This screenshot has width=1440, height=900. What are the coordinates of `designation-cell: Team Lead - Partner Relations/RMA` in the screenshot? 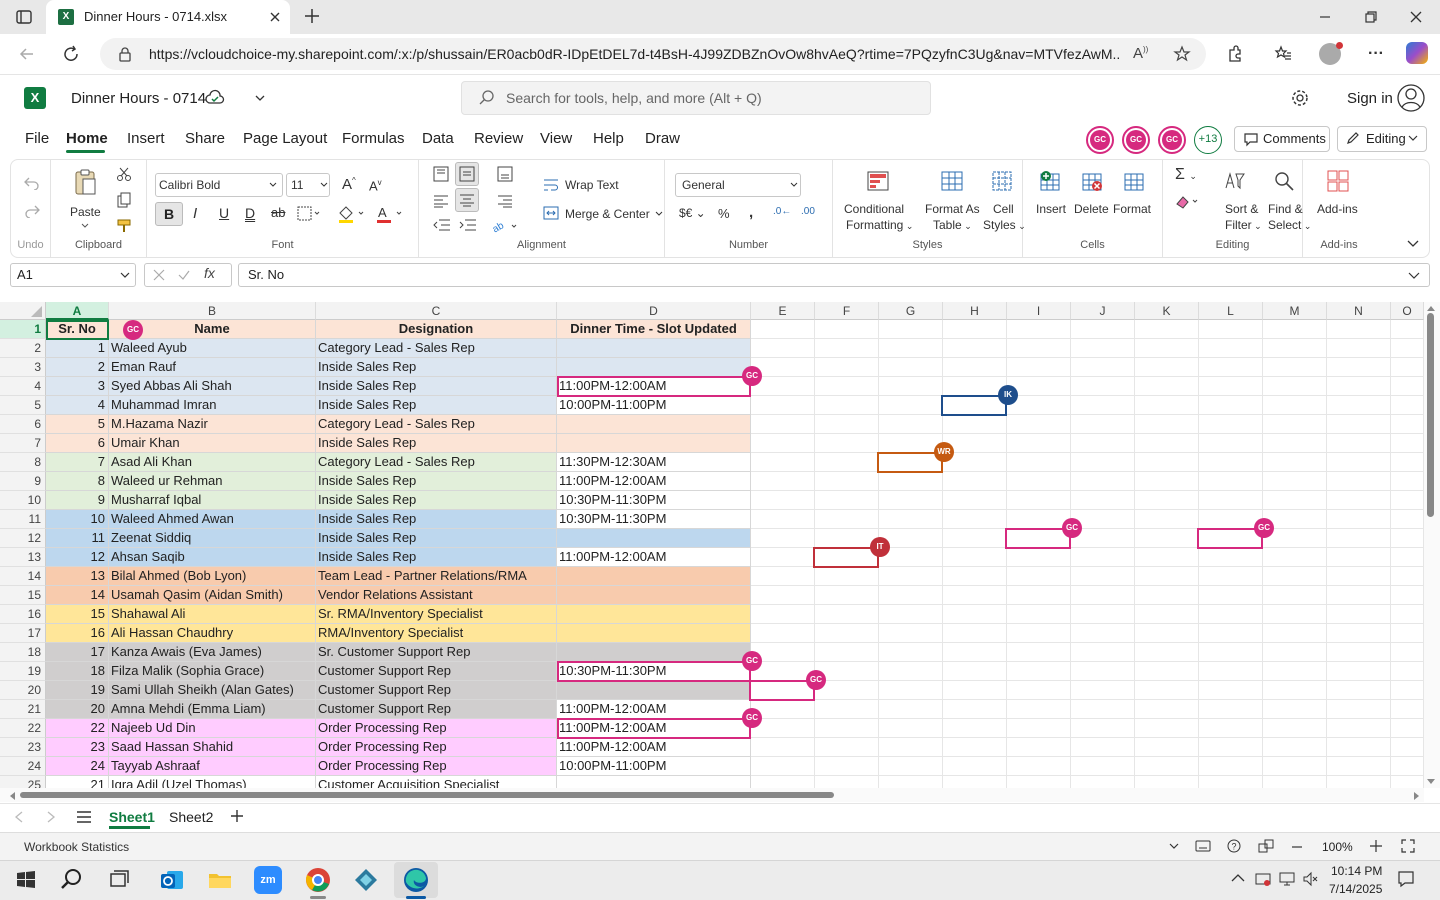 It's located at (436, 576).